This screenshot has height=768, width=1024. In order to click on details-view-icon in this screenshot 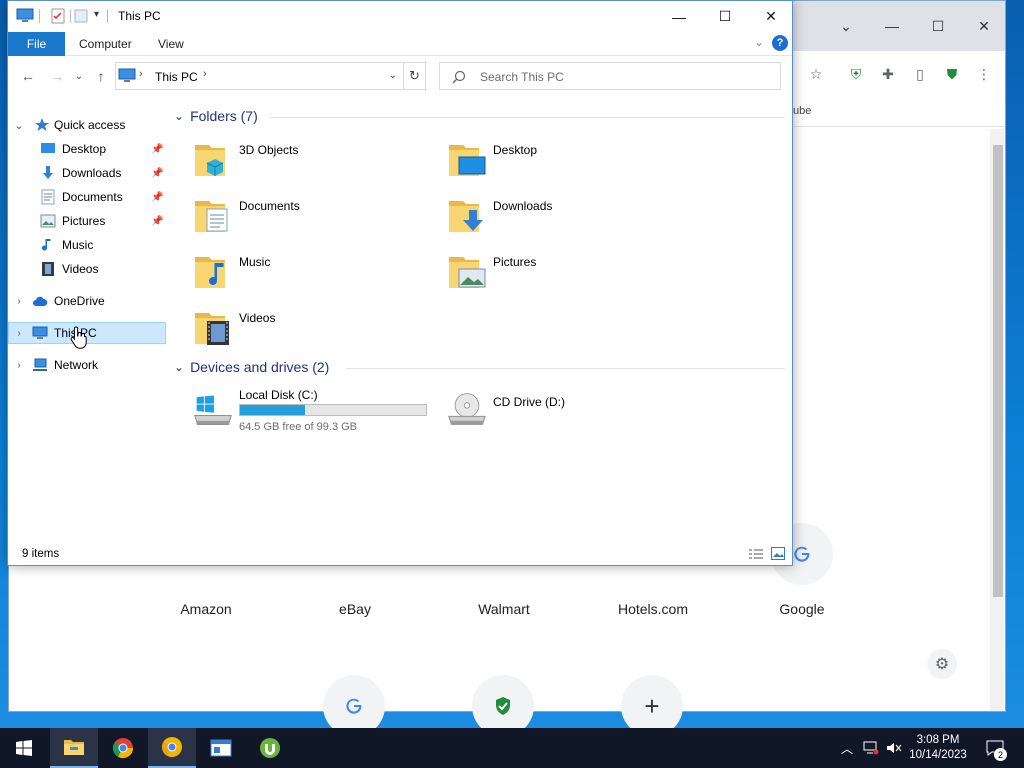, I will do `click(756, 554)`.